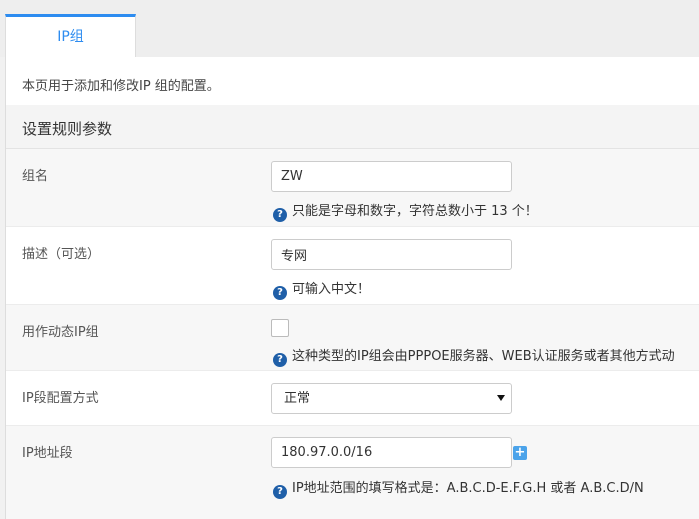 The width and height of the screenshot is (699, 519). Describe the element at coordinates (70, 35) in the screenshot. I see `tab-ip-group: IP组` at that location.